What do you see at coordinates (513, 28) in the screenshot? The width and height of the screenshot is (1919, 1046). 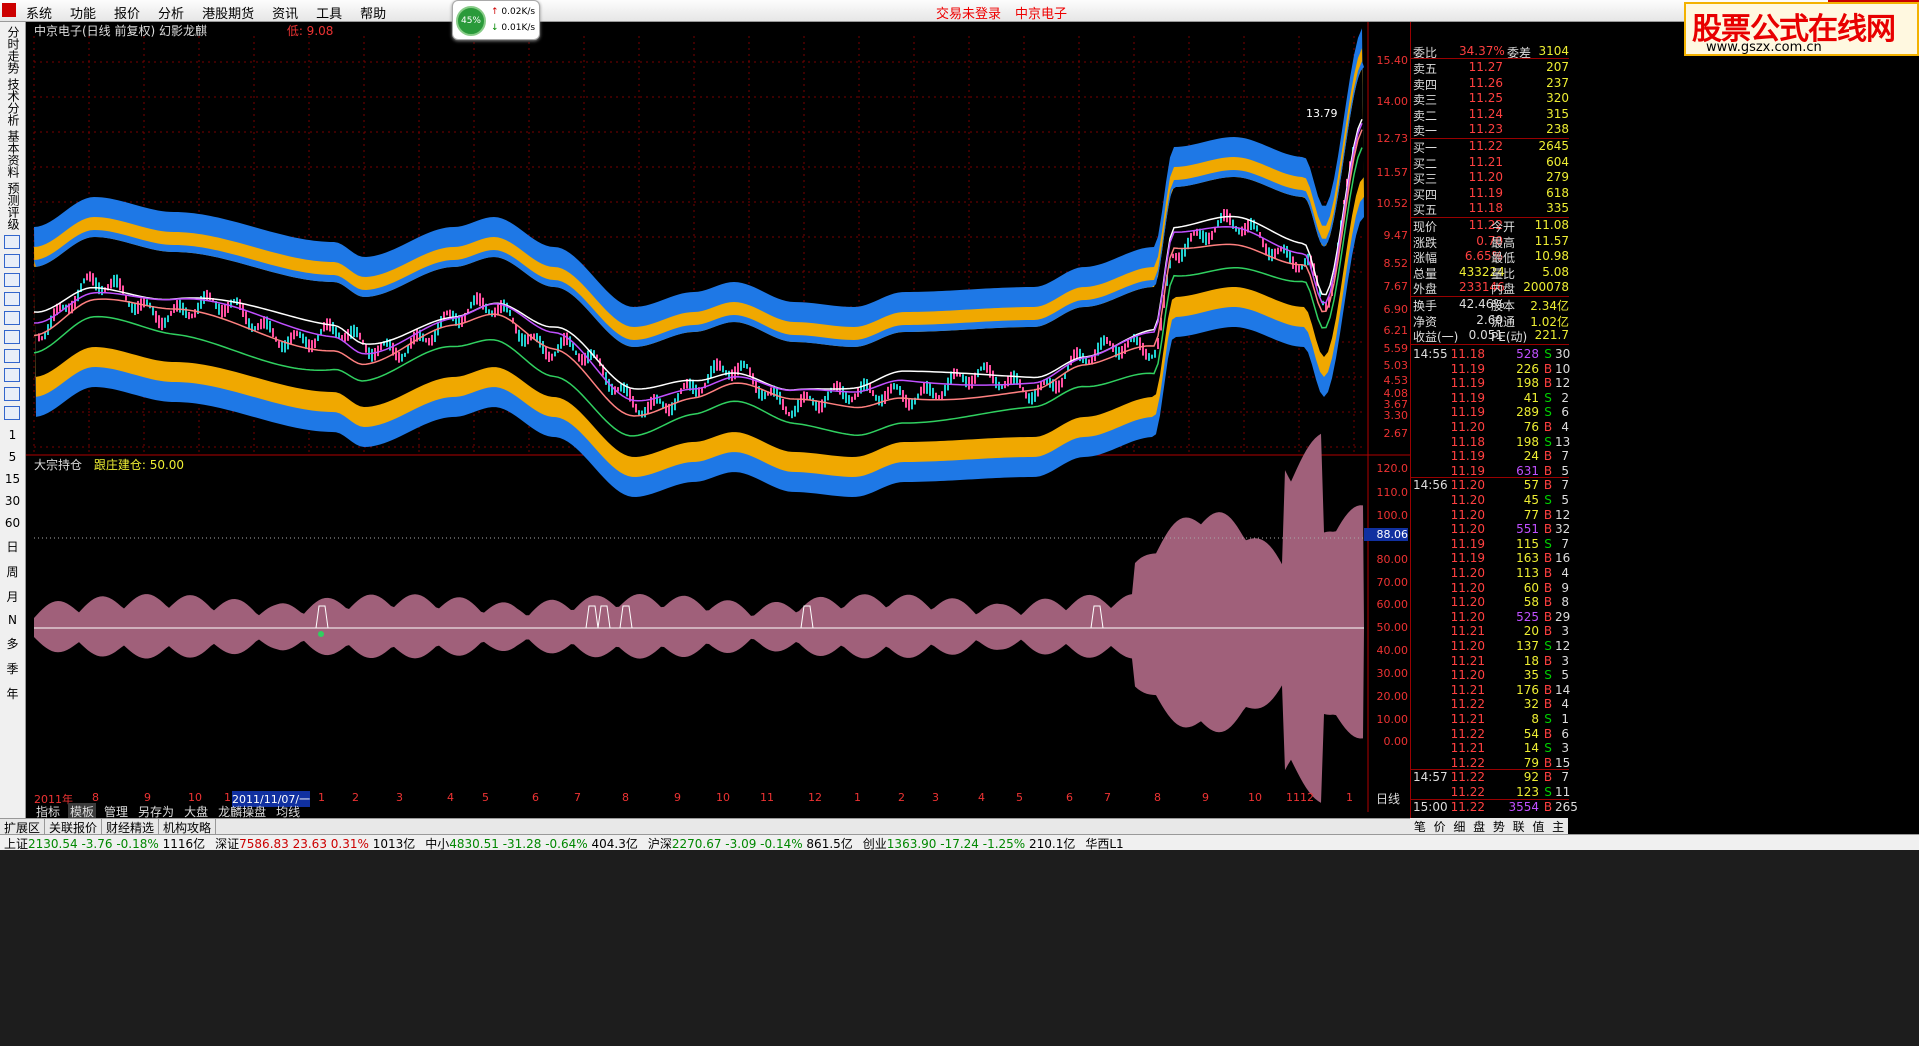 I see `download-speed: ↓ 0.01K/s` at bounding box center [513, 28].